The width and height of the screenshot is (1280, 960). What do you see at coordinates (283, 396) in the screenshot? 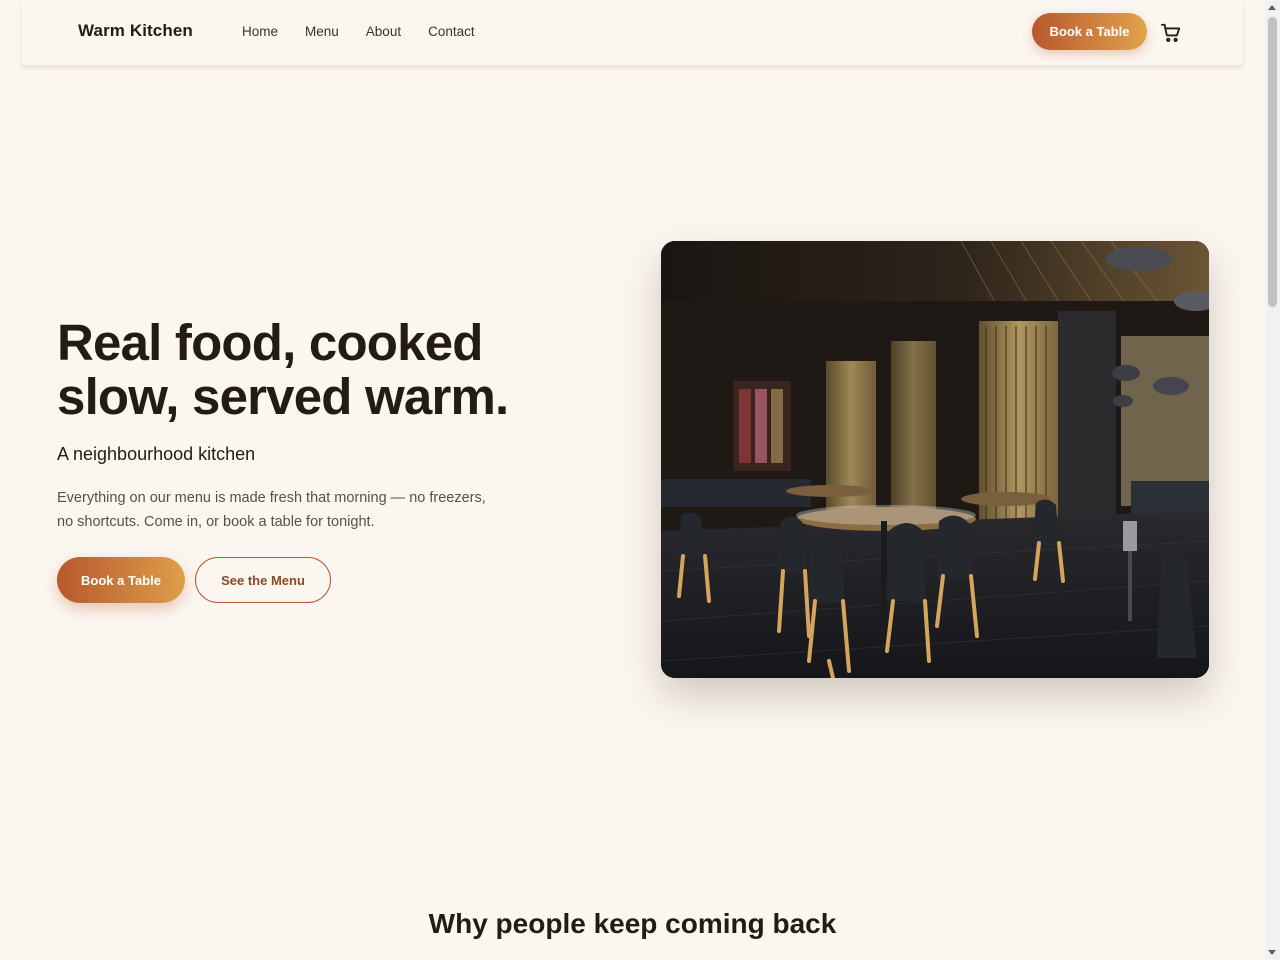
I see `hero-title-line-2: slow, served warm.` at bounding box center [283, 396].